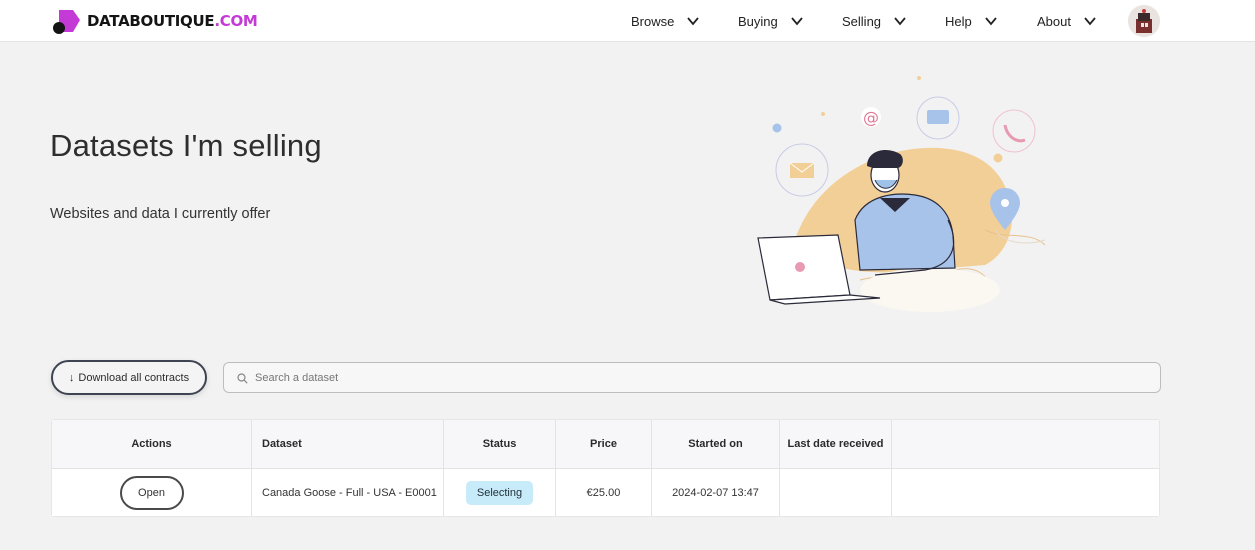 The image size is (1255, 550). I want to click on column-header-price: Price, so click(604, 444).